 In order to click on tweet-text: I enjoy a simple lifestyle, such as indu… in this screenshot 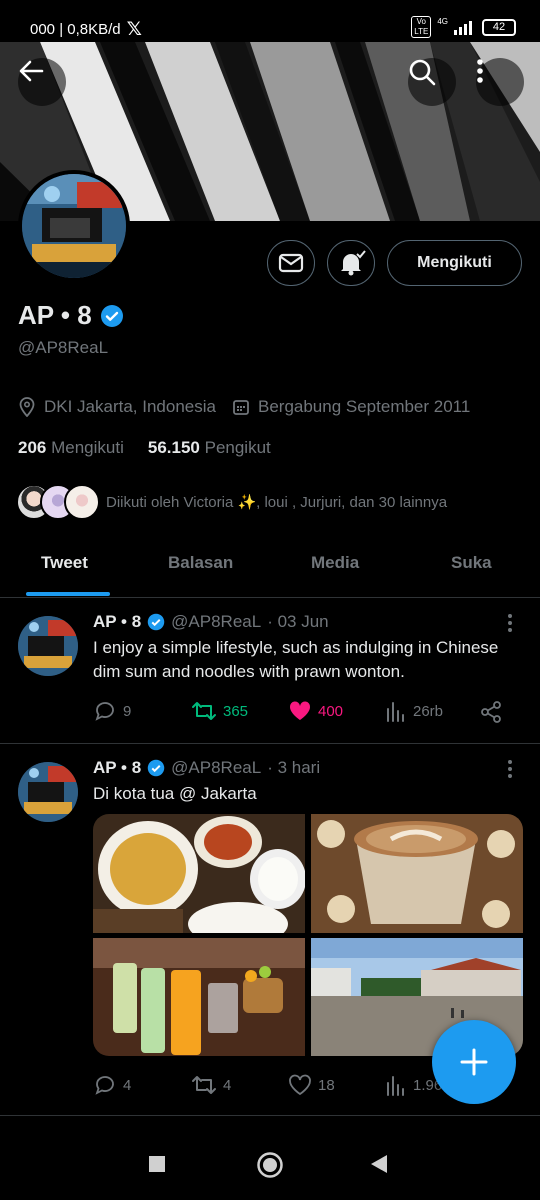, I will do `click(296, 659)`.